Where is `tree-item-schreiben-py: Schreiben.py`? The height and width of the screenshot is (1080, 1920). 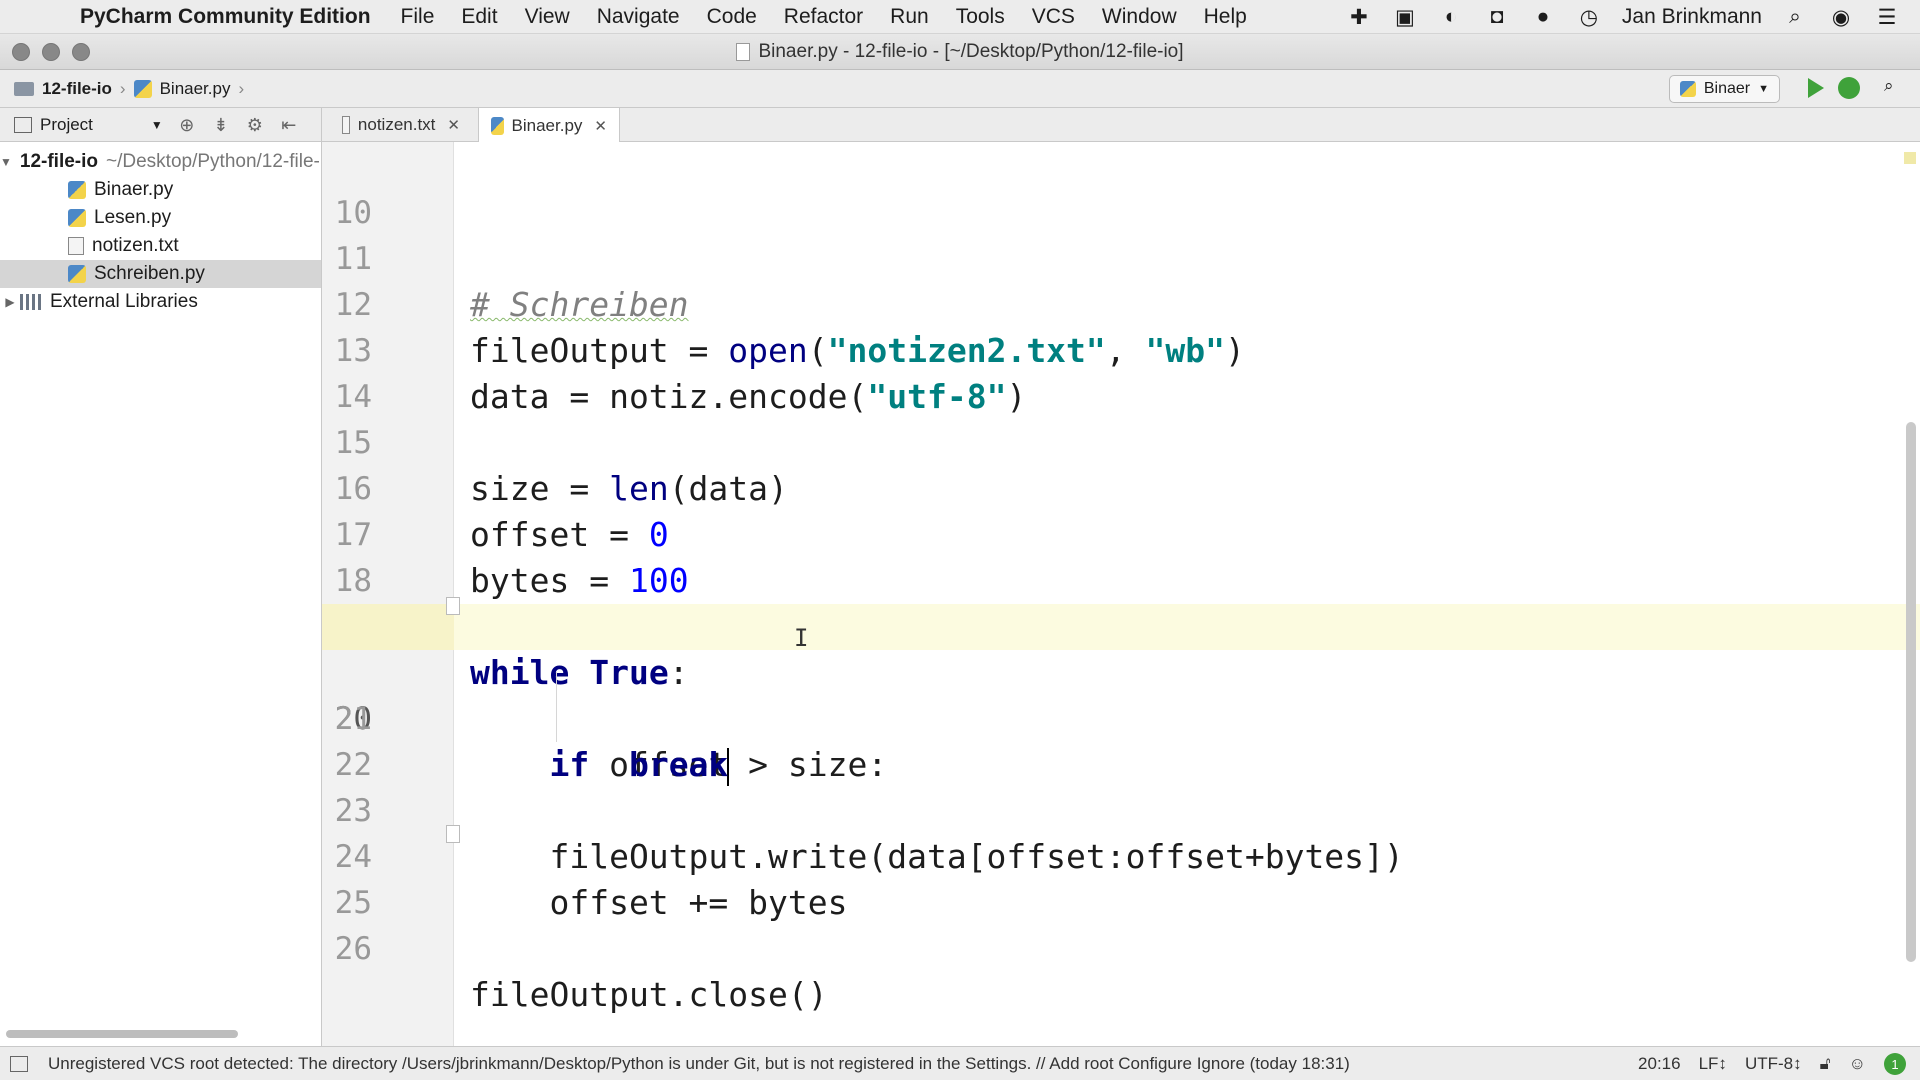 tree-item-schreiben-py: Schreiben.py is located at coordinates (160, 274).